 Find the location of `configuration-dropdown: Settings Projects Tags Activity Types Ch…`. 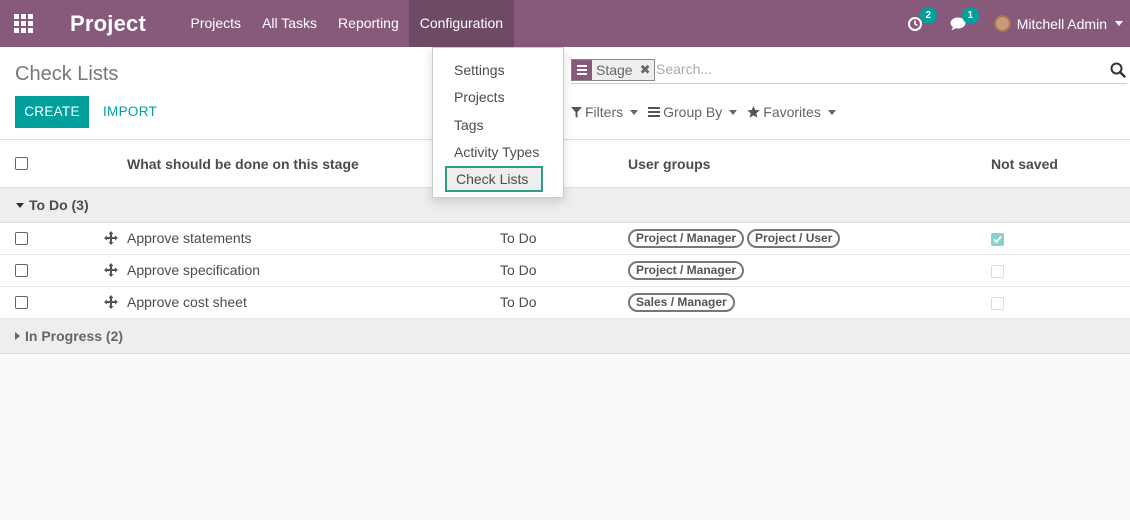

configuration-dropdown: Settings Projects Tags Activity Types Ch… is located at coordinates (498, 122).